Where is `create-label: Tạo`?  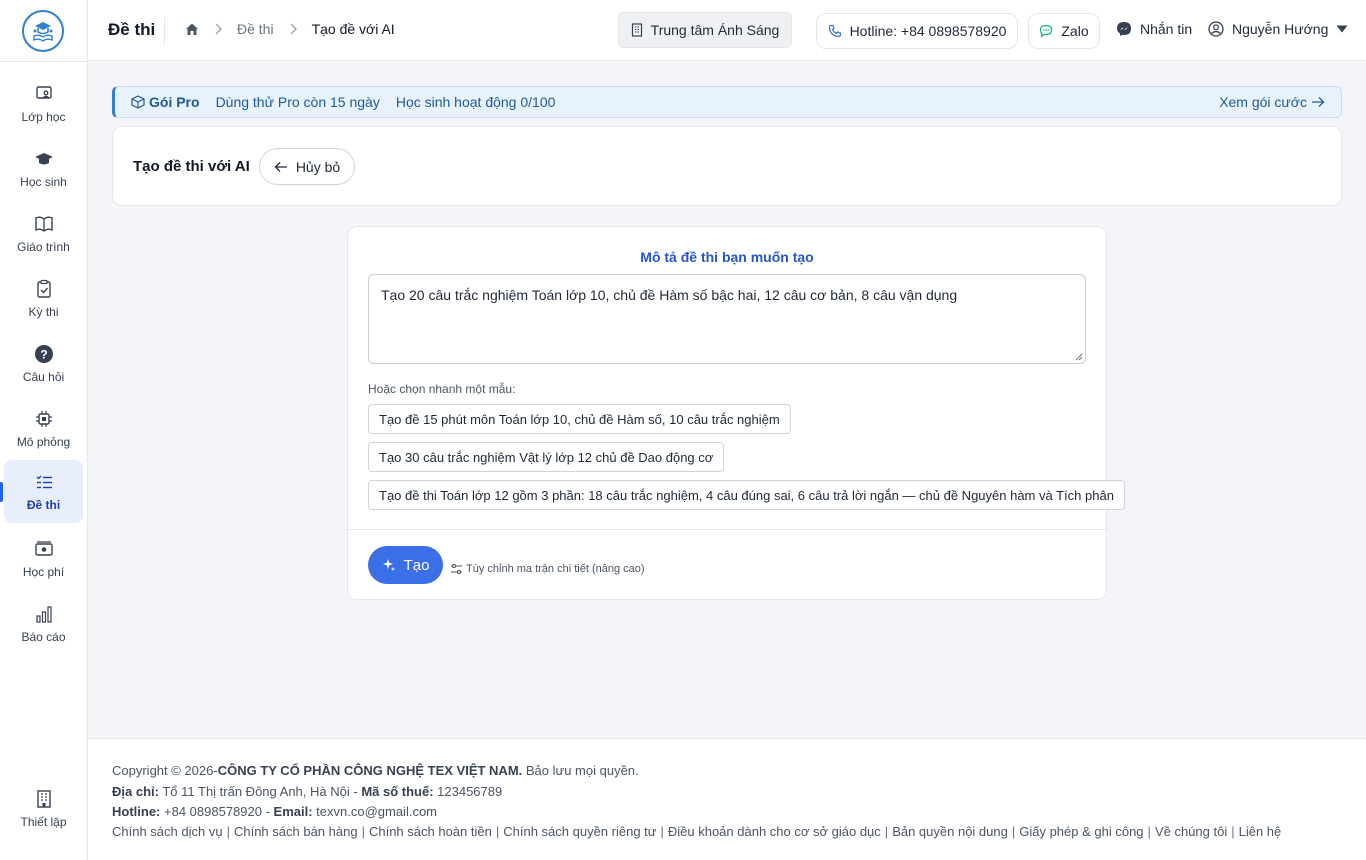 create-label: Tạo is located at coordinates (416, 565).